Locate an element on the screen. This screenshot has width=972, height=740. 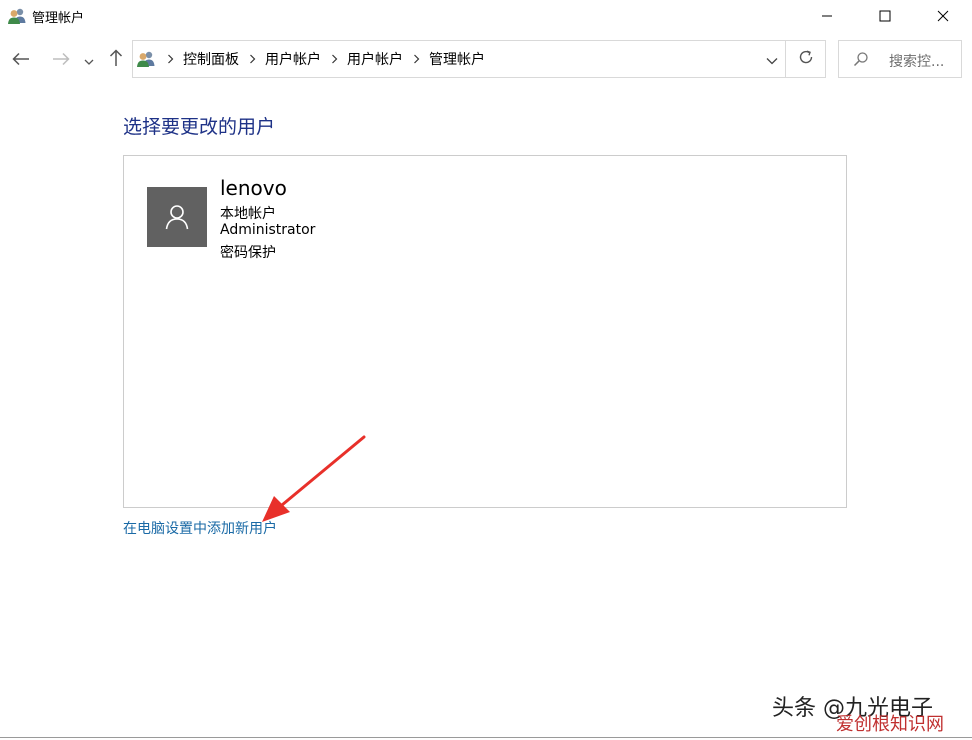
refresh-button is located at coordinates (806, 59).